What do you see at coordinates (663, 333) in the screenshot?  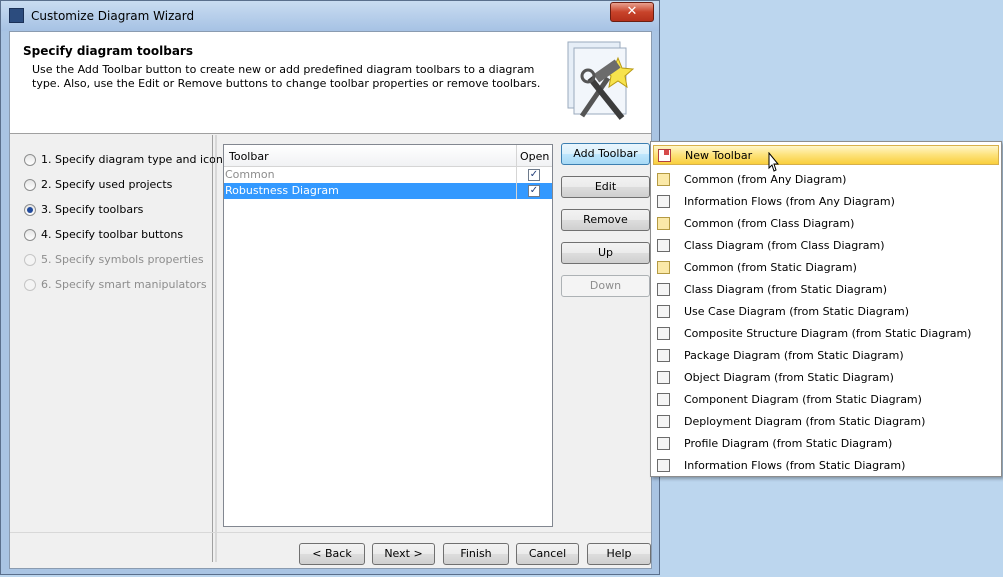 I see `composite-structure-icon` at bounding box center [663, 333].